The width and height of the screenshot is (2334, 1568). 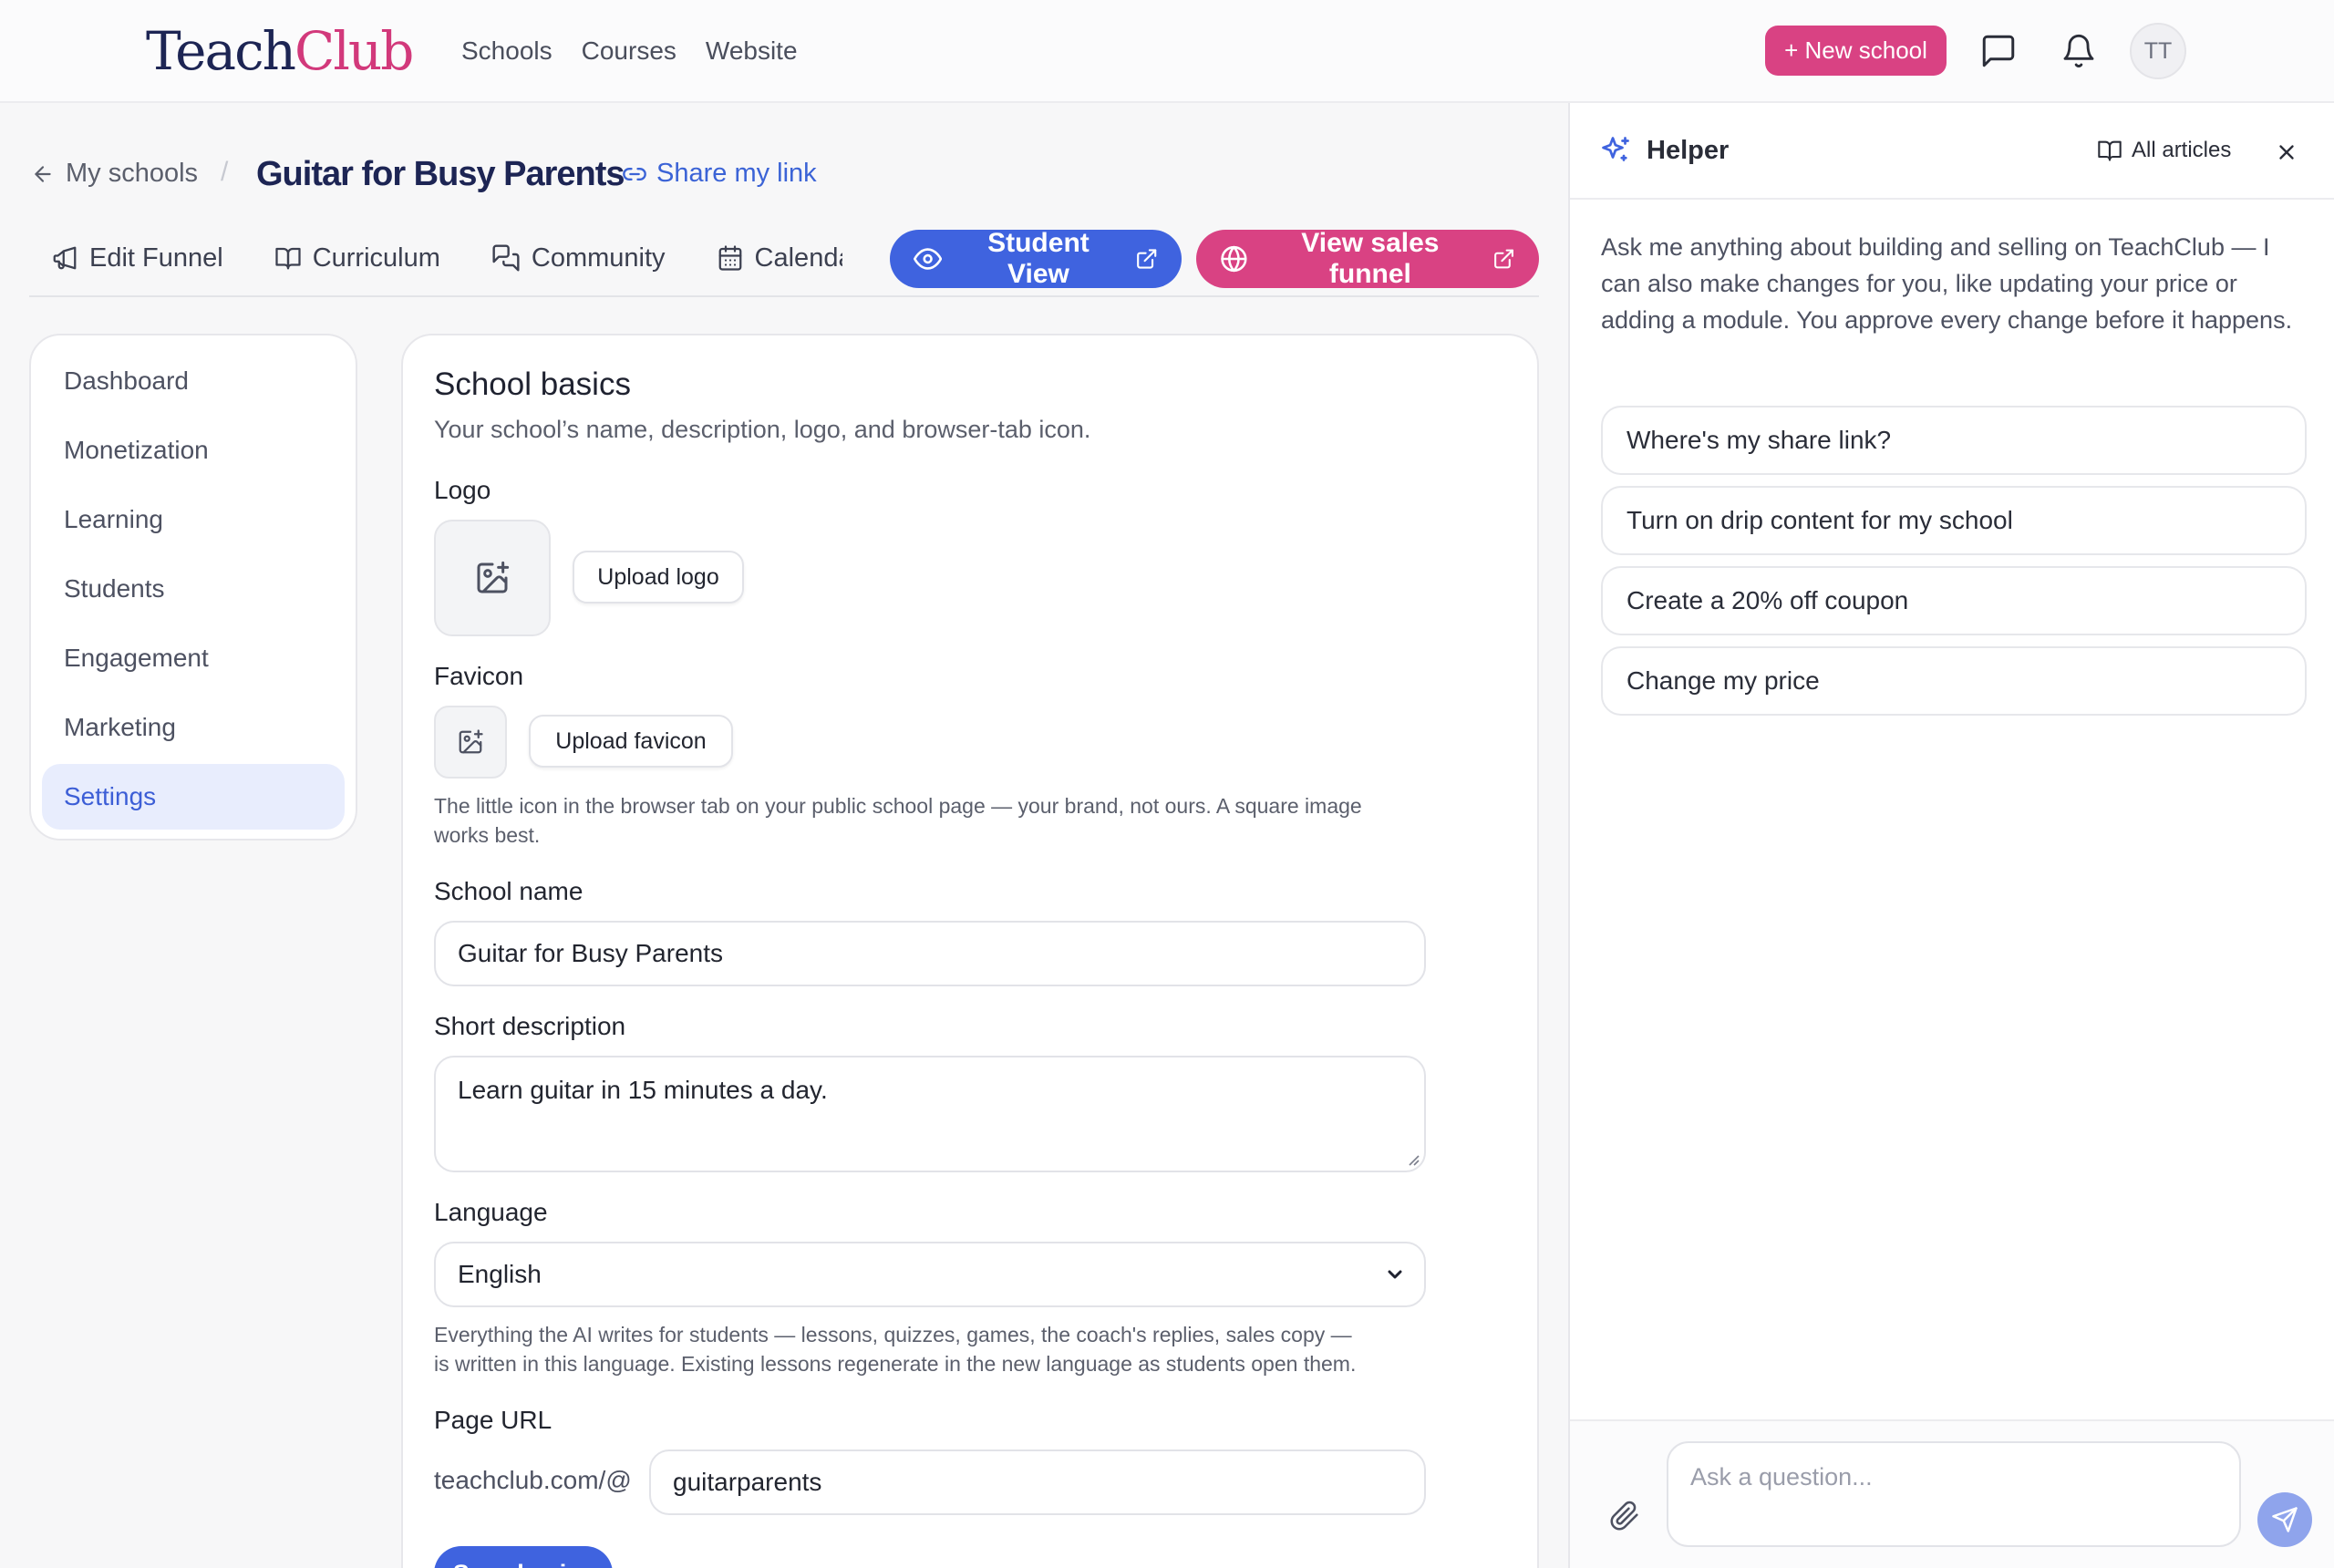 I want to click on arrow-left-icon, so click(x=43, y=173).